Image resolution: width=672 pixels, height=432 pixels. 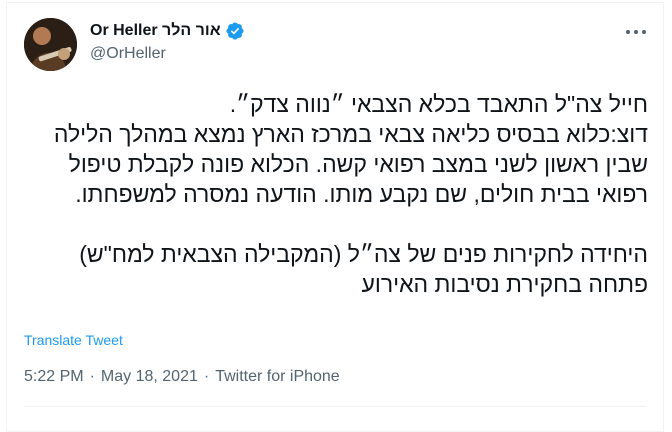 What do you see at coordinates (636, 32) in the screenshot?
I see `more-options-icon` at bounding box center [636, 32].